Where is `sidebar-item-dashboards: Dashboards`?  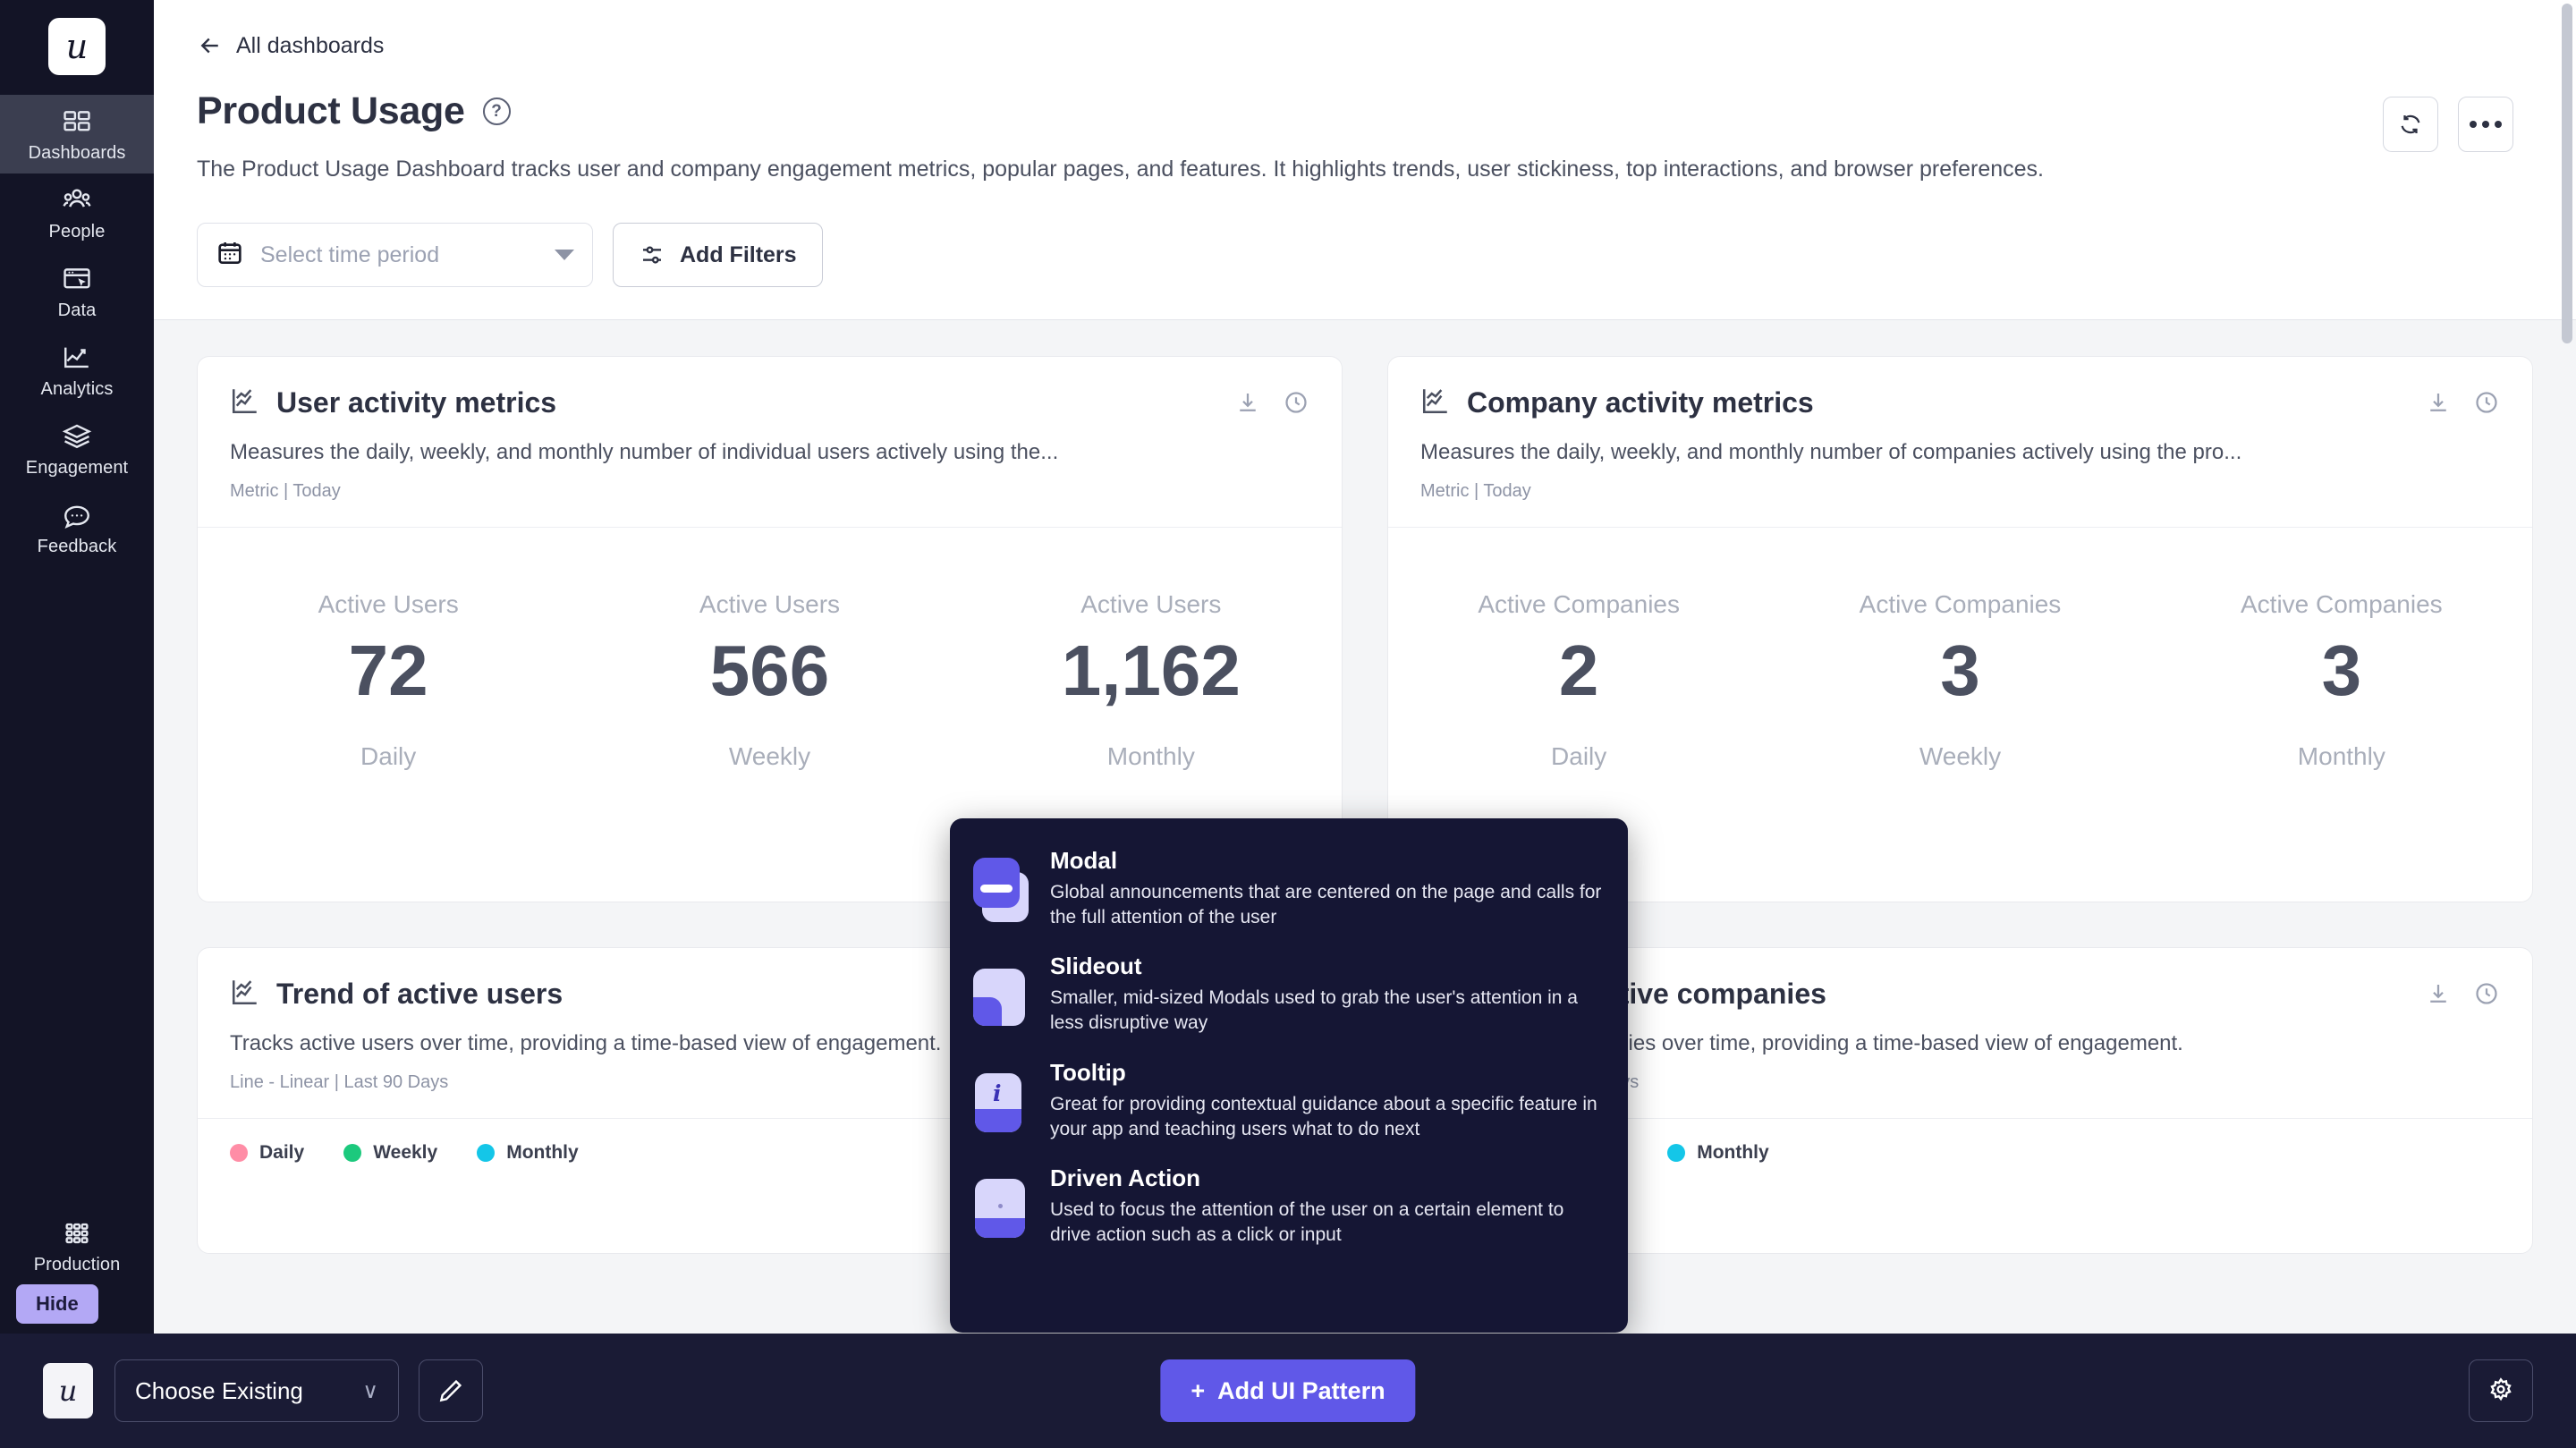 sidebar-item-dashboards: Dashboards is located at coordinates (77, 134).